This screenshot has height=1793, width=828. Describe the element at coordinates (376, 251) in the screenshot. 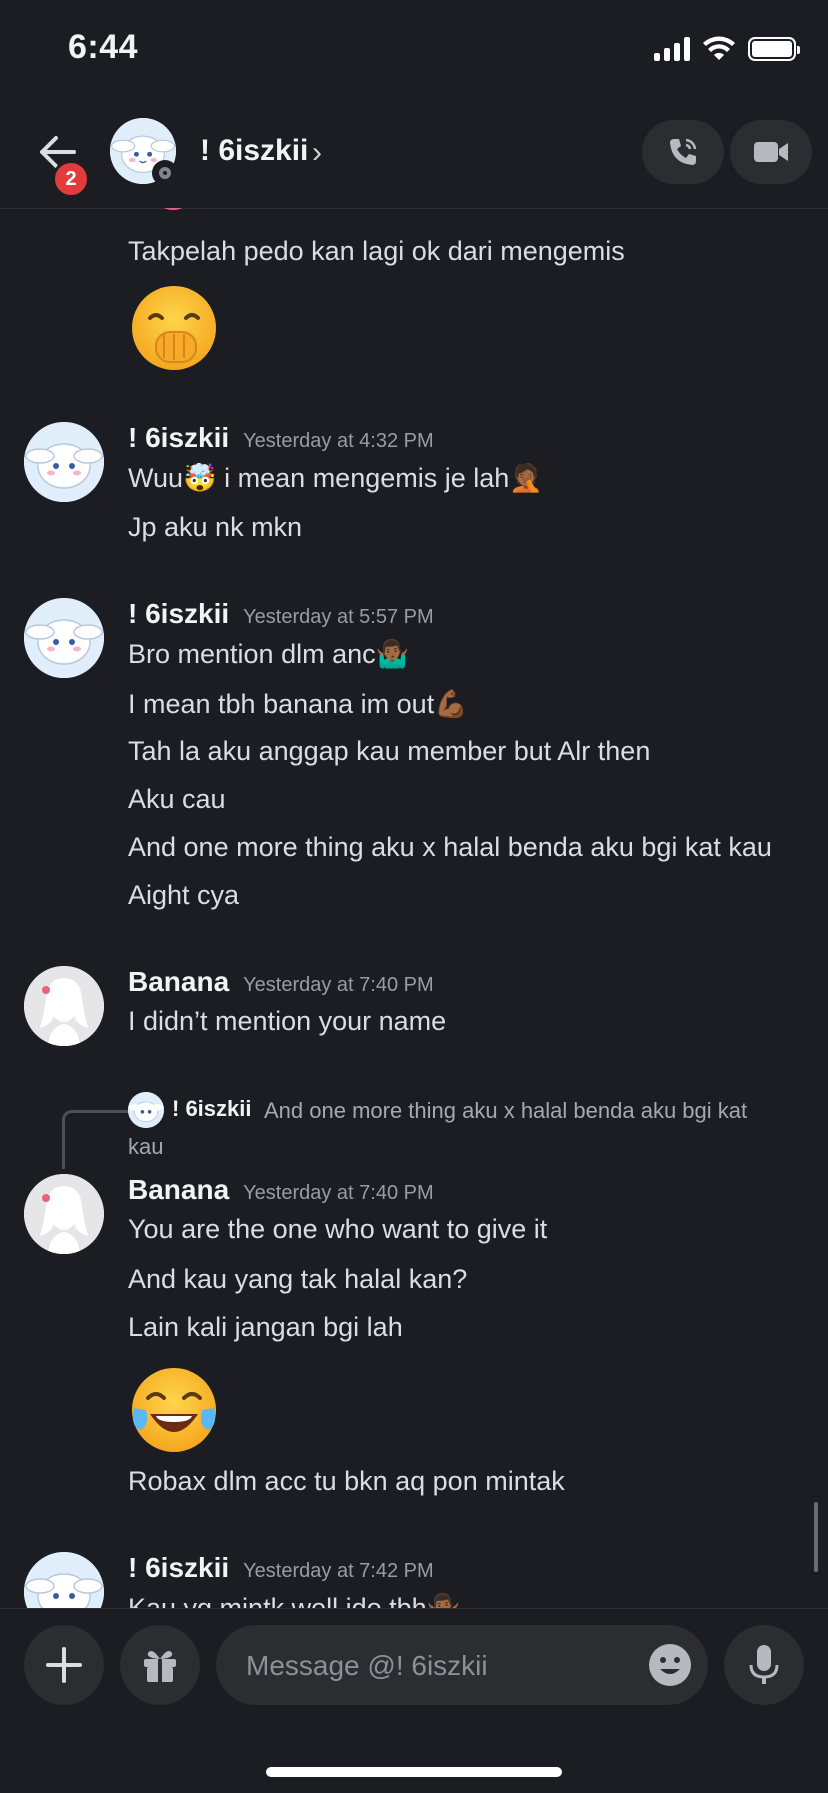

I see `message-text: Takpelah pedo kan lagi ok dari mengemis` at that location.